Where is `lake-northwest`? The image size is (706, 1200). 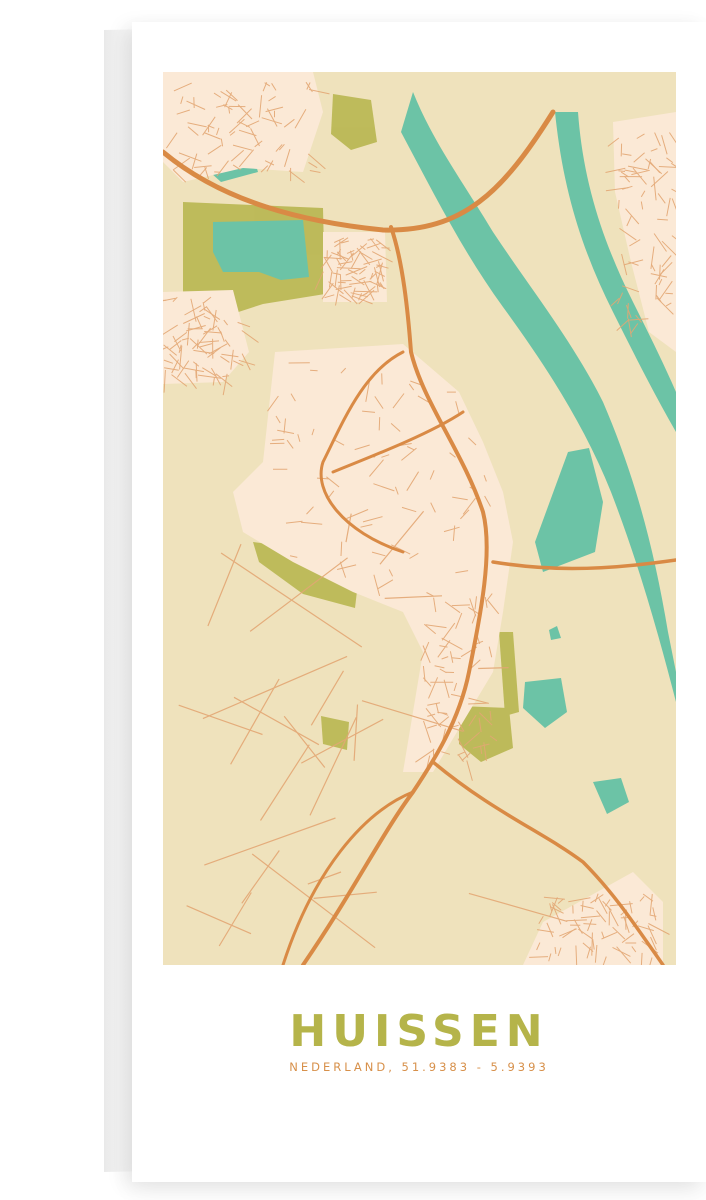
lake-northwest is located at coordinates (261, 250).